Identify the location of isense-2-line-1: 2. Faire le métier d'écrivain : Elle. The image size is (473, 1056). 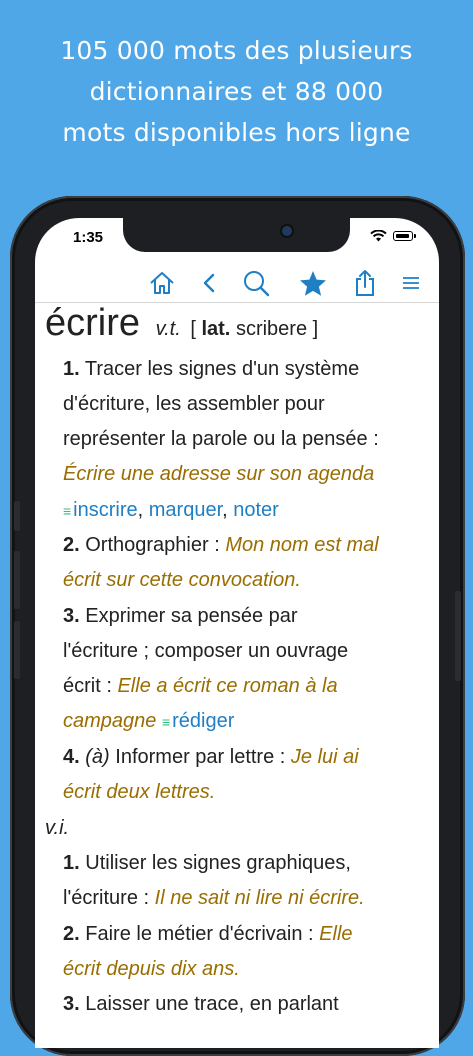
(208, 934).